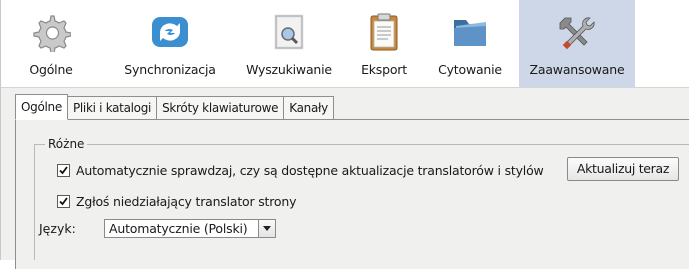  Describe the element at coordinates (470, 69) in the screenshot. I see `toolbar-label-cite: Cytowanie` at that location.